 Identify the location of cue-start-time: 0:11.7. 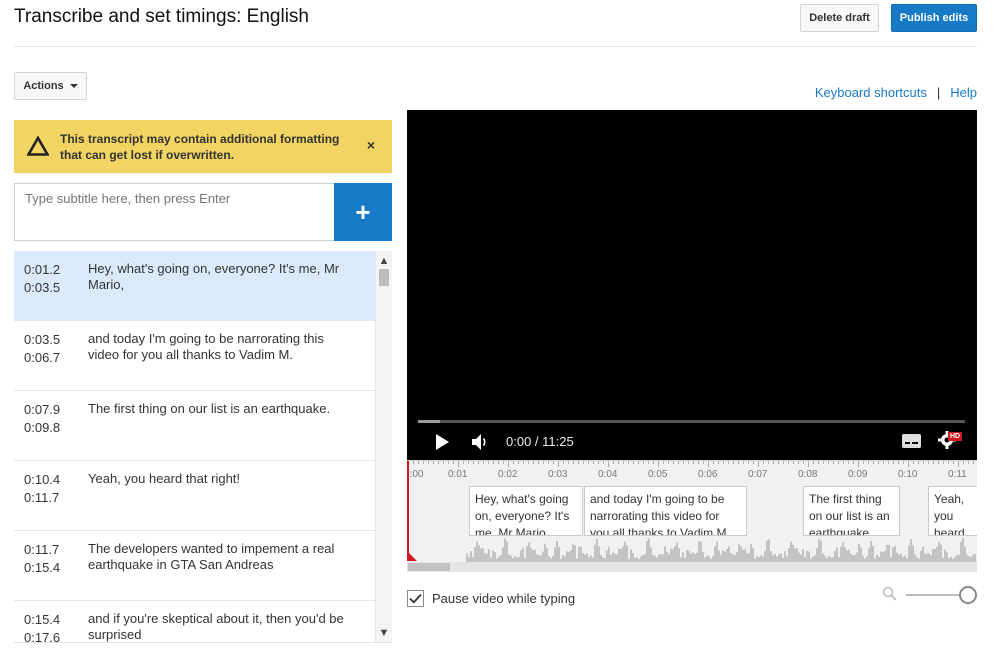
(41, 549).